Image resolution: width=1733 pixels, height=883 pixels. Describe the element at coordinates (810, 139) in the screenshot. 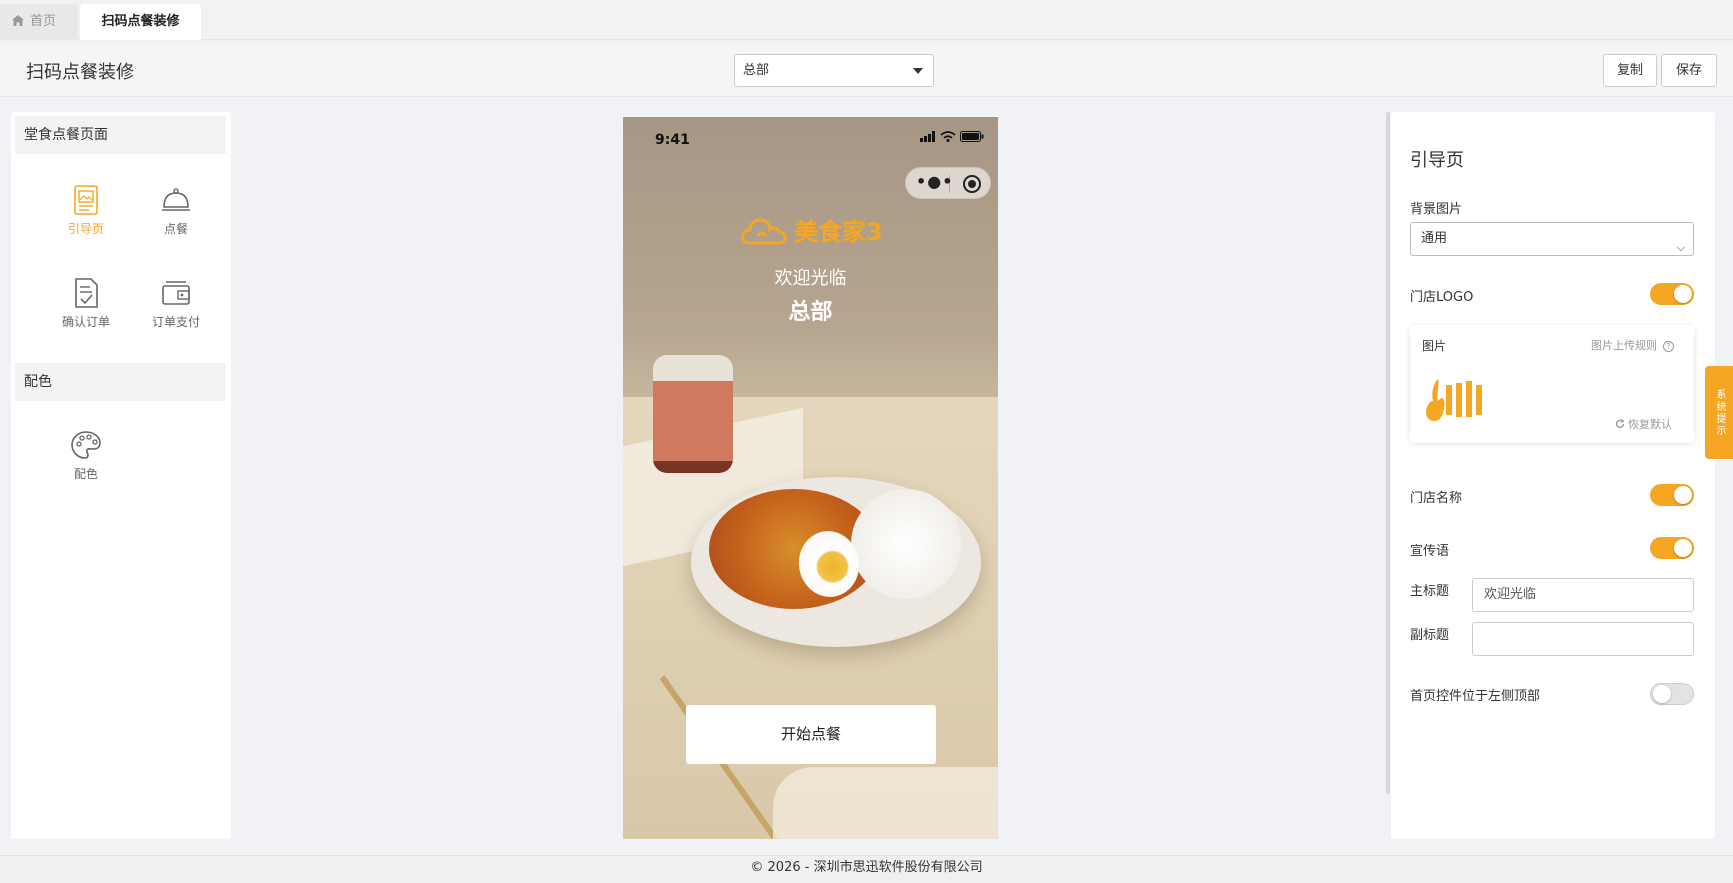

I see `phone-status-bar: 9:41` at that location.